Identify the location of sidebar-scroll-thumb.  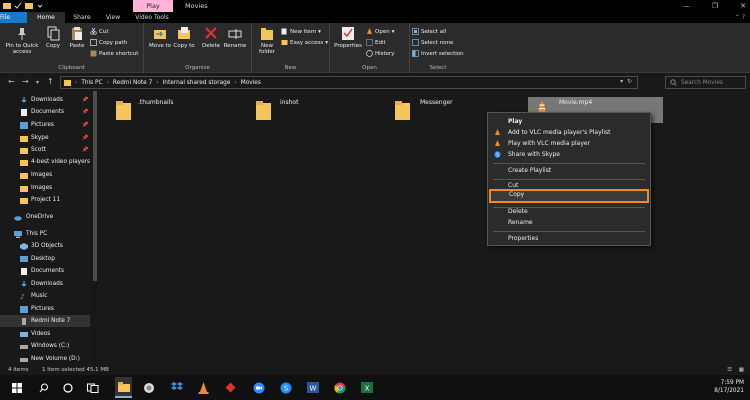
(95, 186).